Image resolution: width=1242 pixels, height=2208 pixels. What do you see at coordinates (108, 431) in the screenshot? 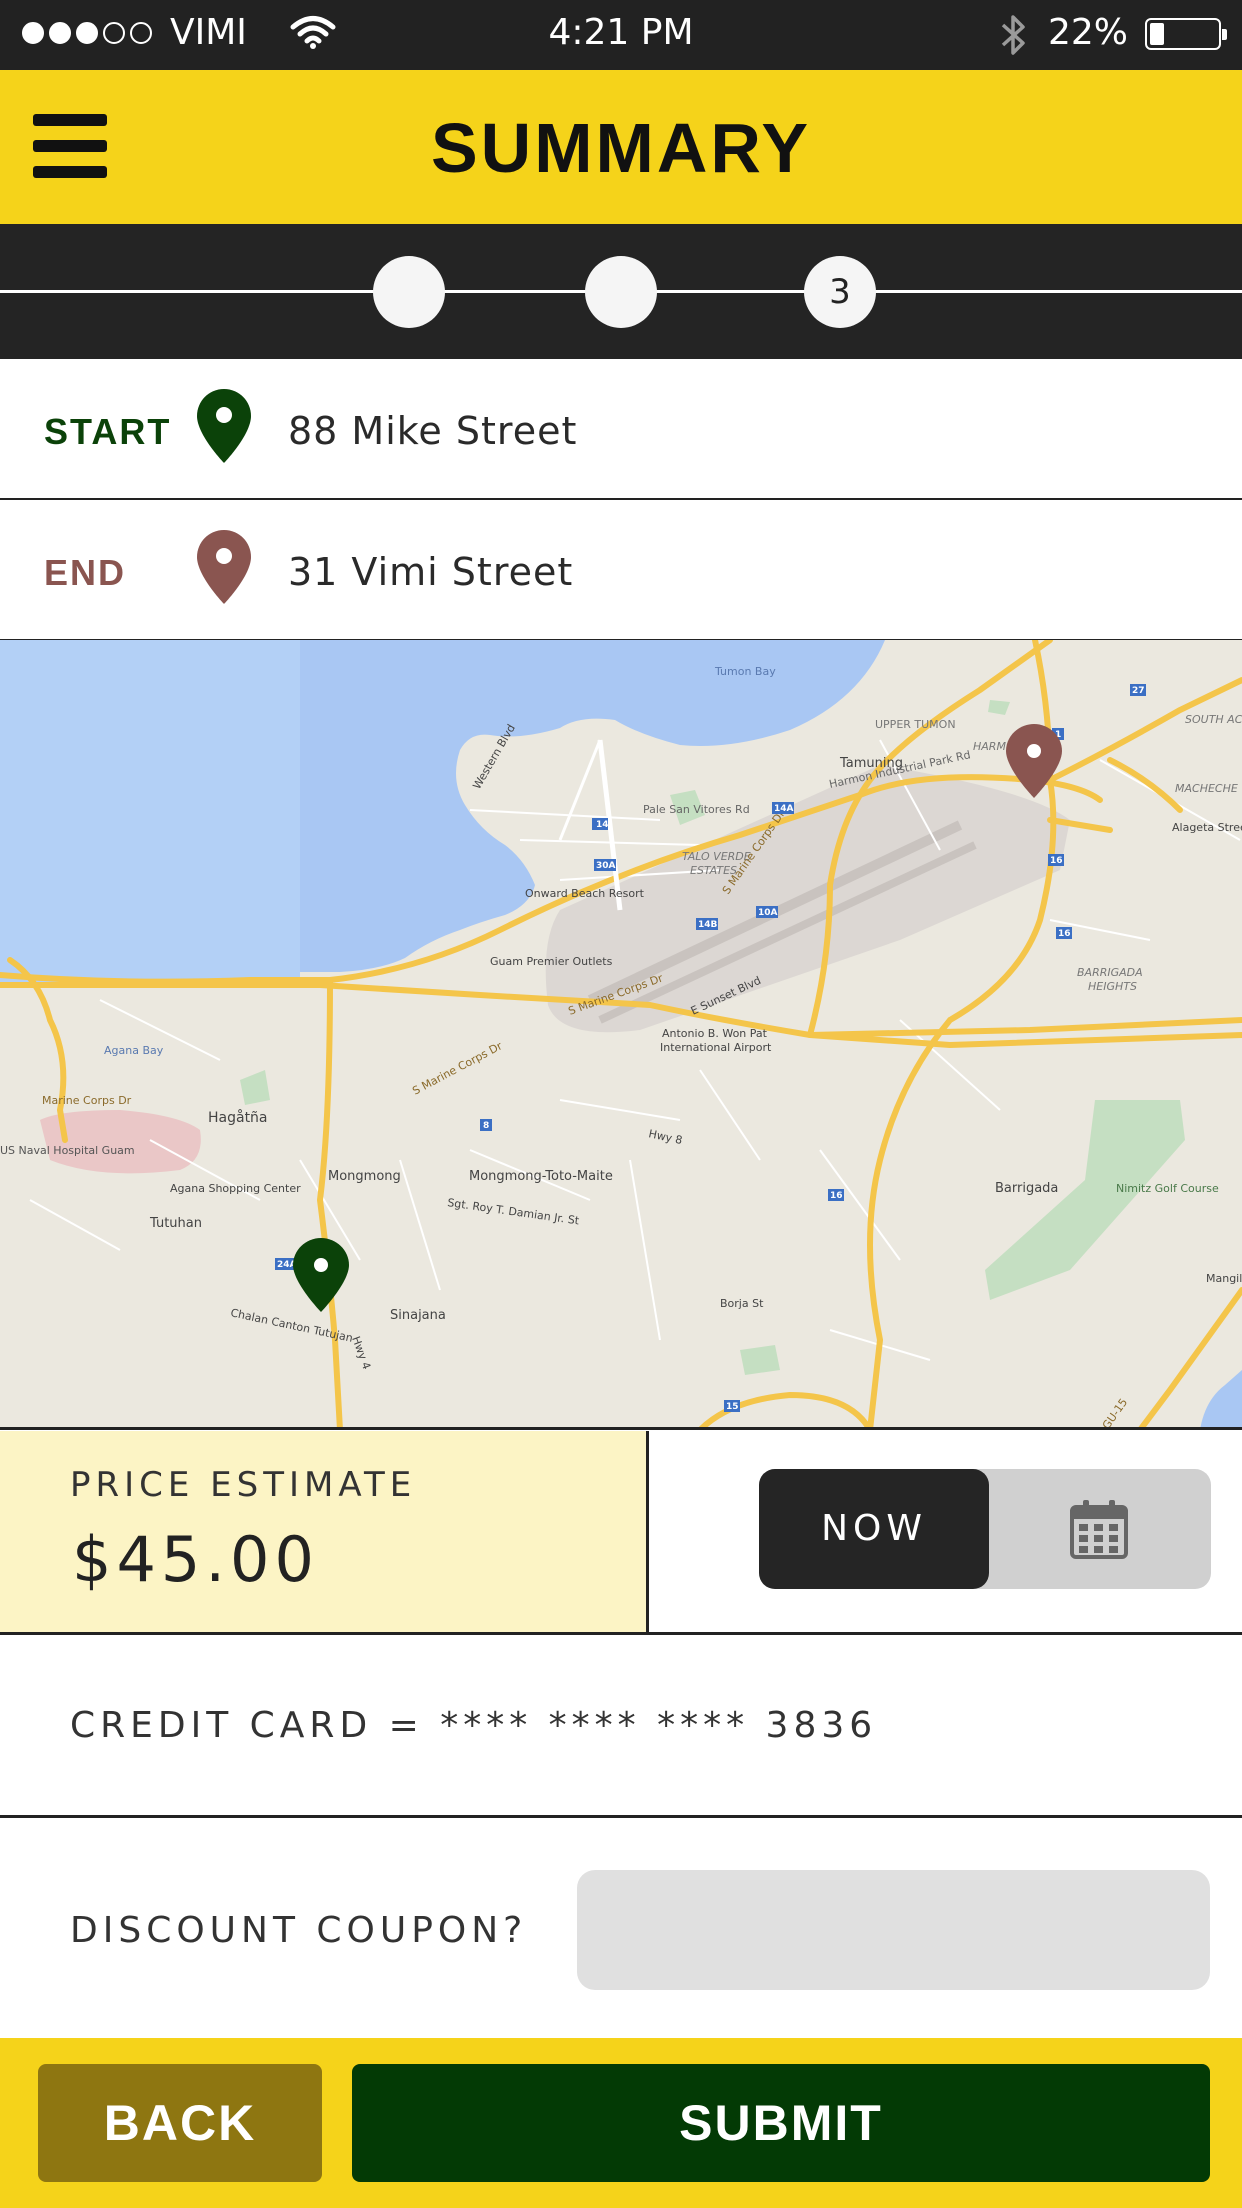
I see `start-label: START` at bounding box center [108, 431].